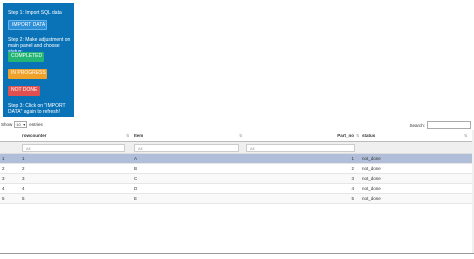 This screenshot has width=474, height=259. What do you see at coordinates (34, 135) in the screenshot?
I see `column-header-rowcounter: rowcounter` at bounding box center [34, 135].